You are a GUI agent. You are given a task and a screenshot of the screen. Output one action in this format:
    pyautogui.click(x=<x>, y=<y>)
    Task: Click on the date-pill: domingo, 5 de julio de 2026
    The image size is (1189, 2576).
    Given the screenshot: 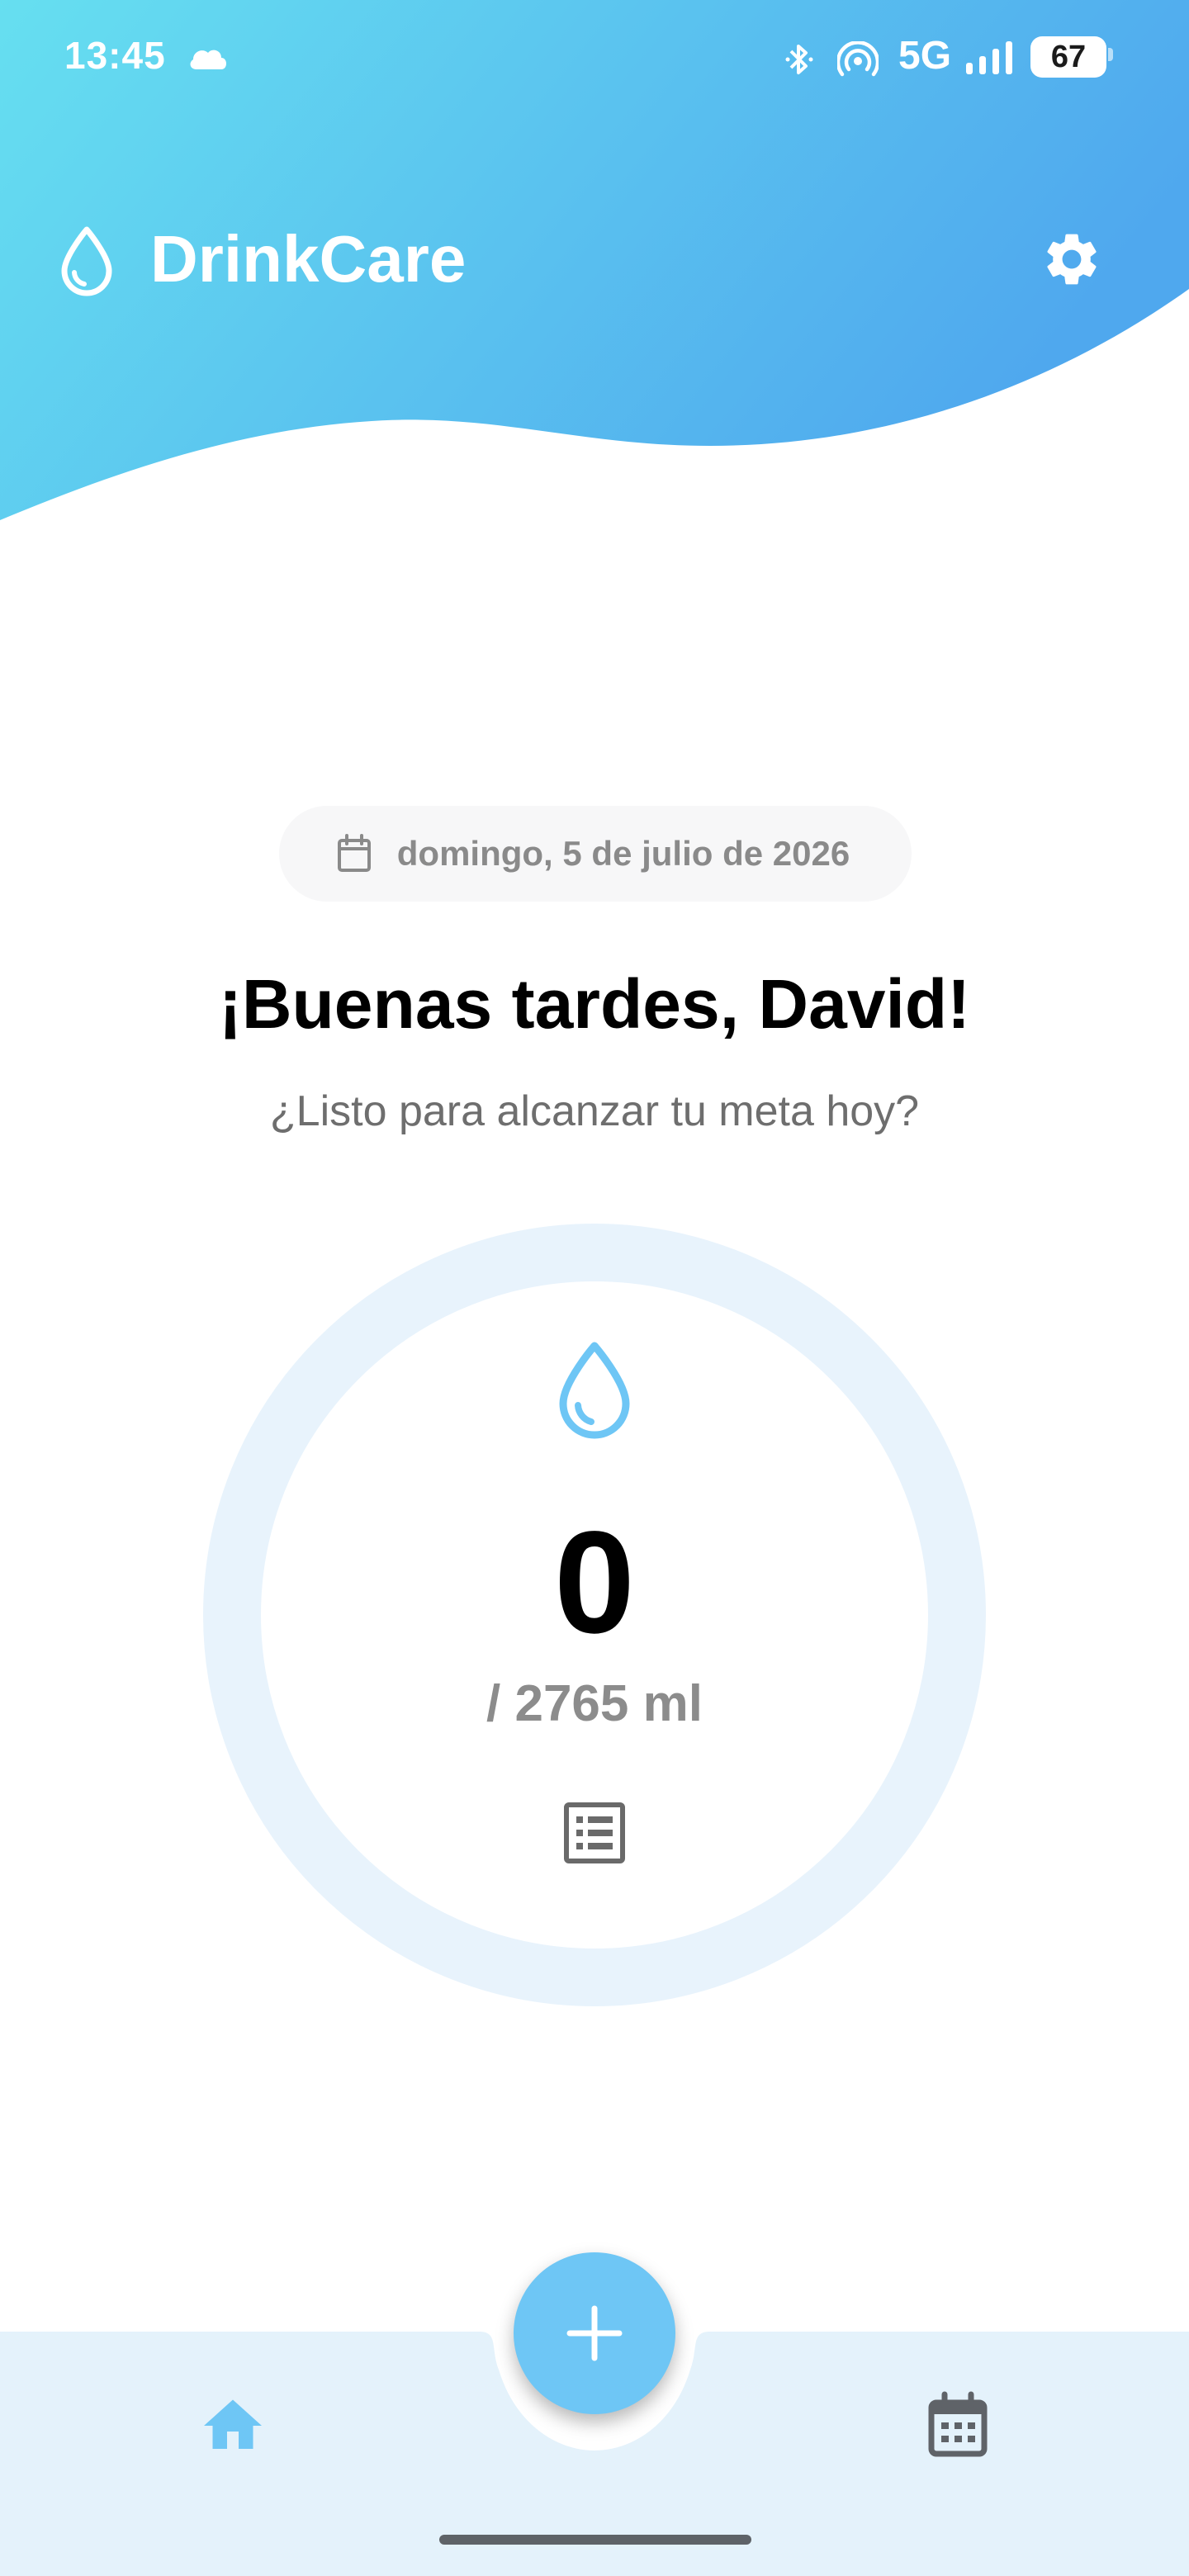 What is the action you would take?
    pyautogui.click(x=595, y=854)
    